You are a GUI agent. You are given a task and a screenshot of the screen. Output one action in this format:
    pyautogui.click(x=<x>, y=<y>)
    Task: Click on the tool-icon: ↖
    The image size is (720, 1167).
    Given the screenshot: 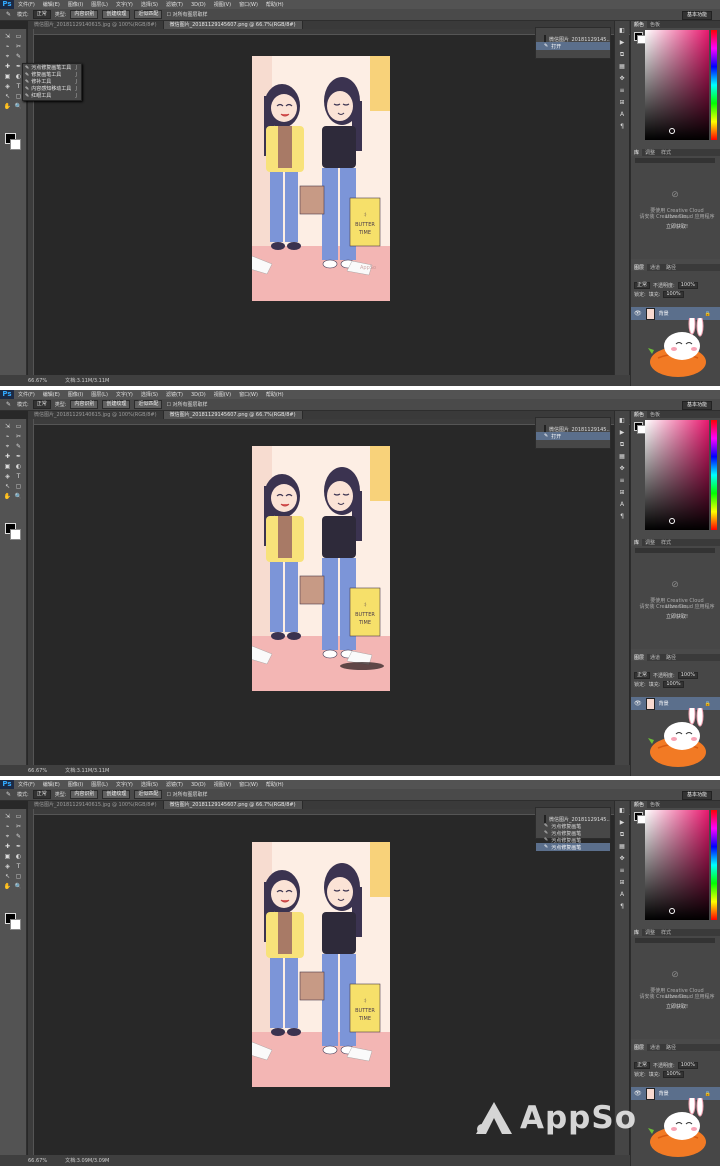 What is the action you would take?
    pyautogui.click(x=7, y=877)
    